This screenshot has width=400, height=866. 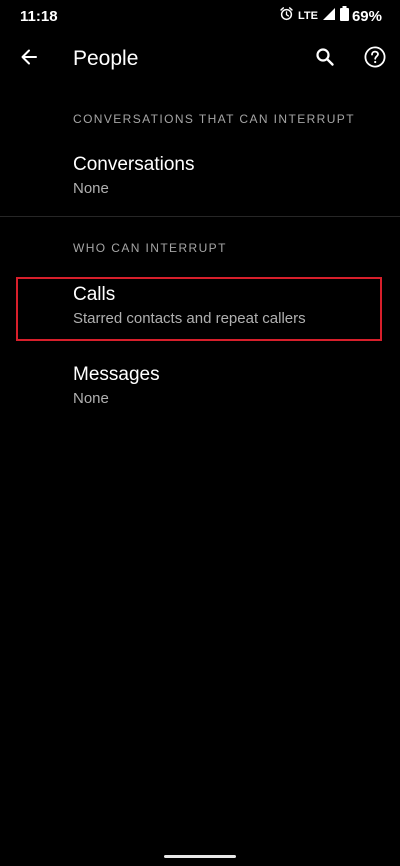 What do you see at coordinates (286, 16) in the screenshot?
I see `alarm-icon` at bounding box center [286, 16].